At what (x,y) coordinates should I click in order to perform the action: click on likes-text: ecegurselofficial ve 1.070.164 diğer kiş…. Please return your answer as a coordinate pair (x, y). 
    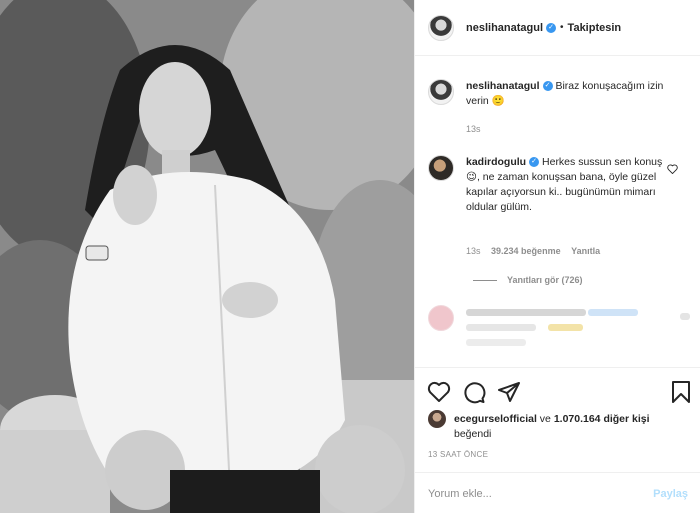
    Looking at the image, I should click on (574, 427).